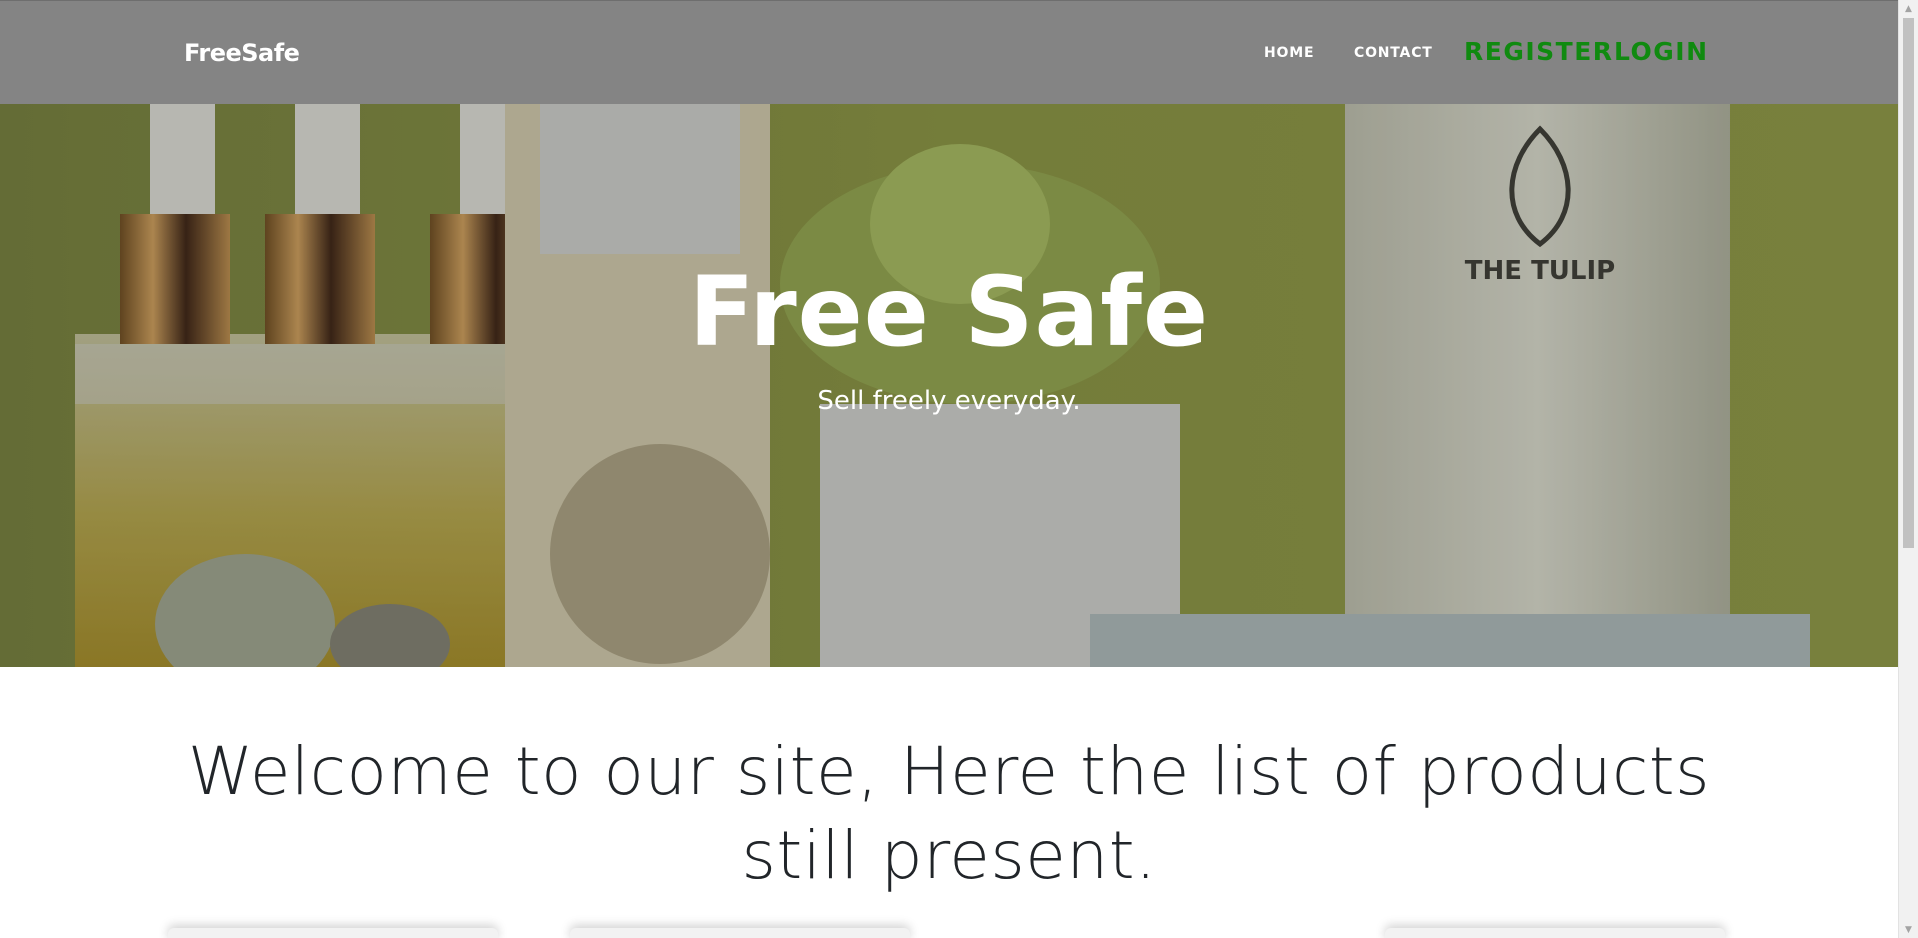 The image size is (1918, 938). What do you see at coordinates (1908, 8) in the screenshot?
I see `scroll-up-arrow-icon: ▲` at bounding box center [1908, 8].